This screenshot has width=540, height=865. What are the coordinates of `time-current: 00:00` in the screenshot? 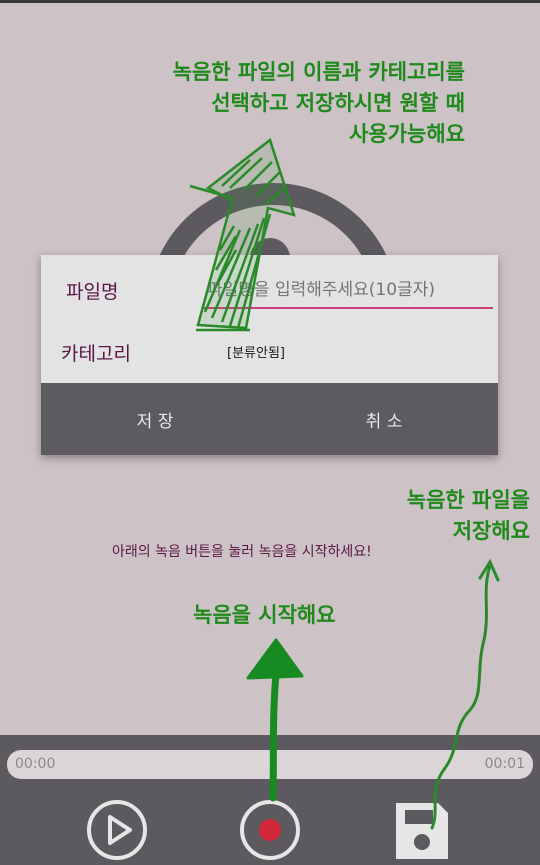 It's located at (35, 764).